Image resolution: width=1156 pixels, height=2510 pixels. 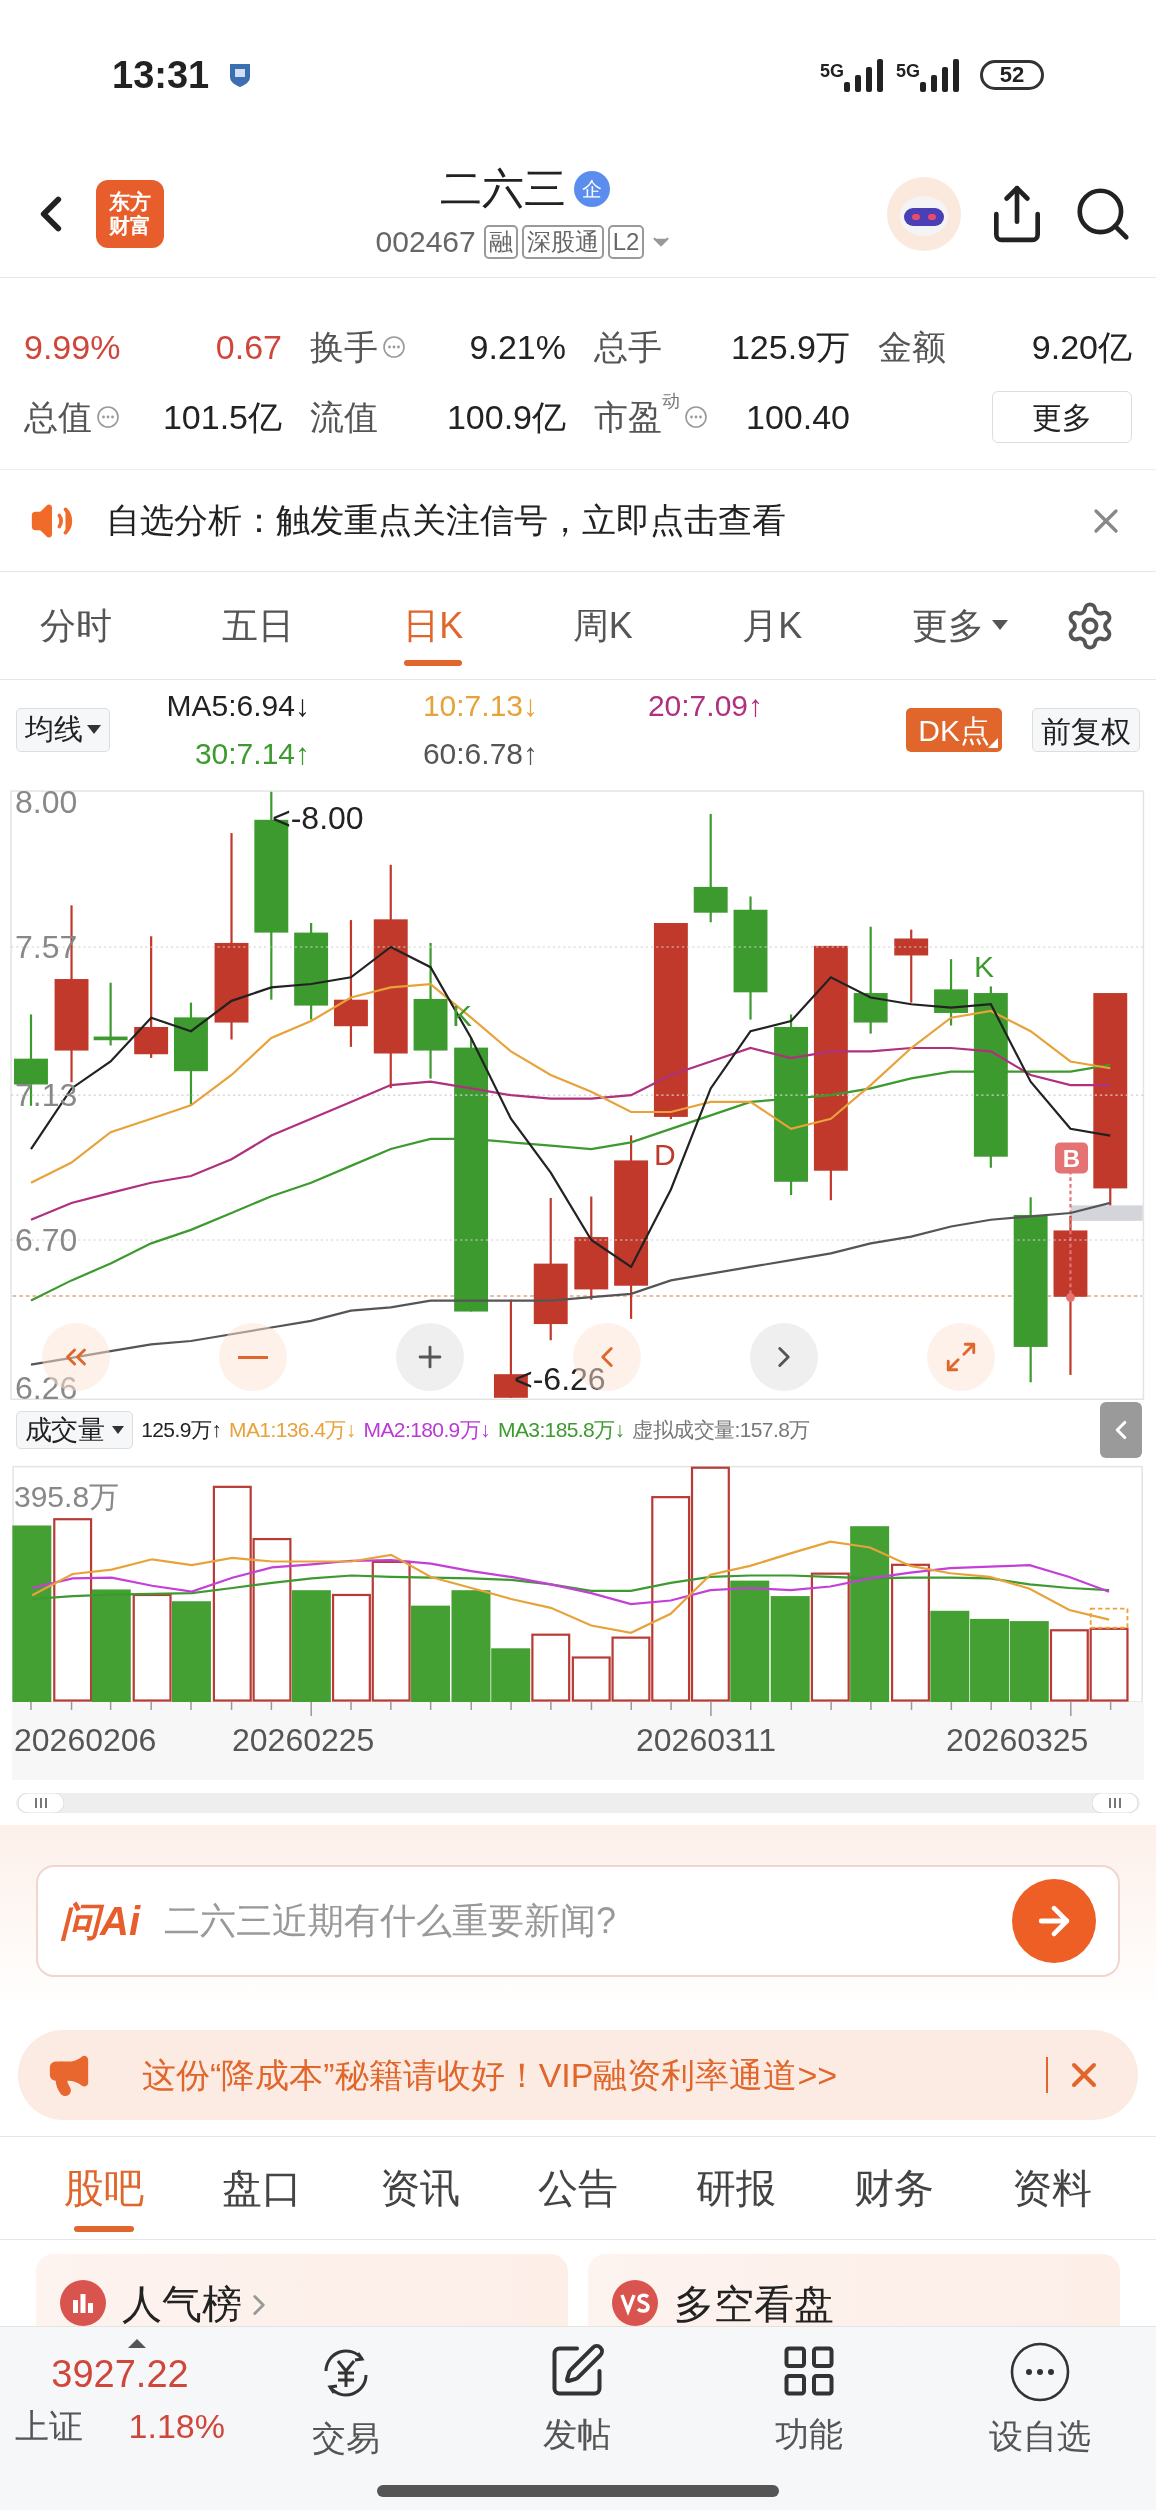 I want to click on feature-card: 人气榜, so click(x=302, y=2290).